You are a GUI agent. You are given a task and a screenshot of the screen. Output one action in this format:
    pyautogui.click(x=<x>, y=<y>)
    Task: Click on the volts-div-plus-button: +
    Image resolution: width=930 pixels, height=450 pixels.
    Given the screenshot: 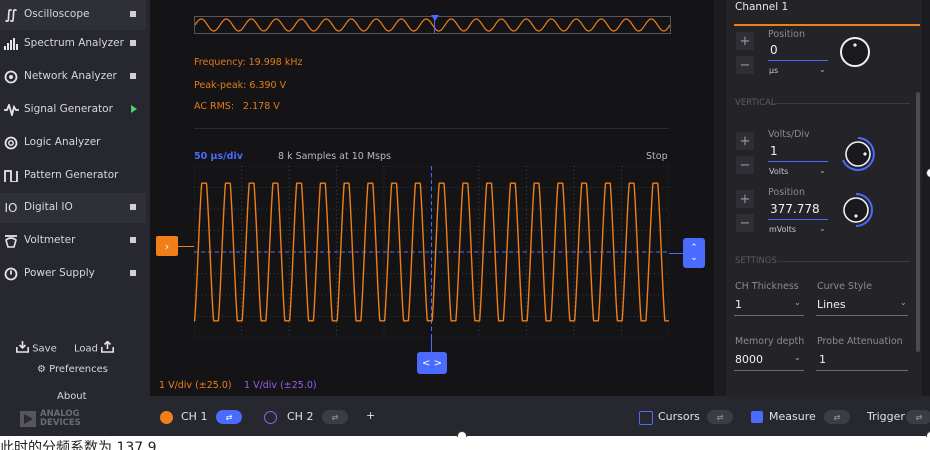 What is the action you would take?
    pyautogui.click(x=745, y=141)
    